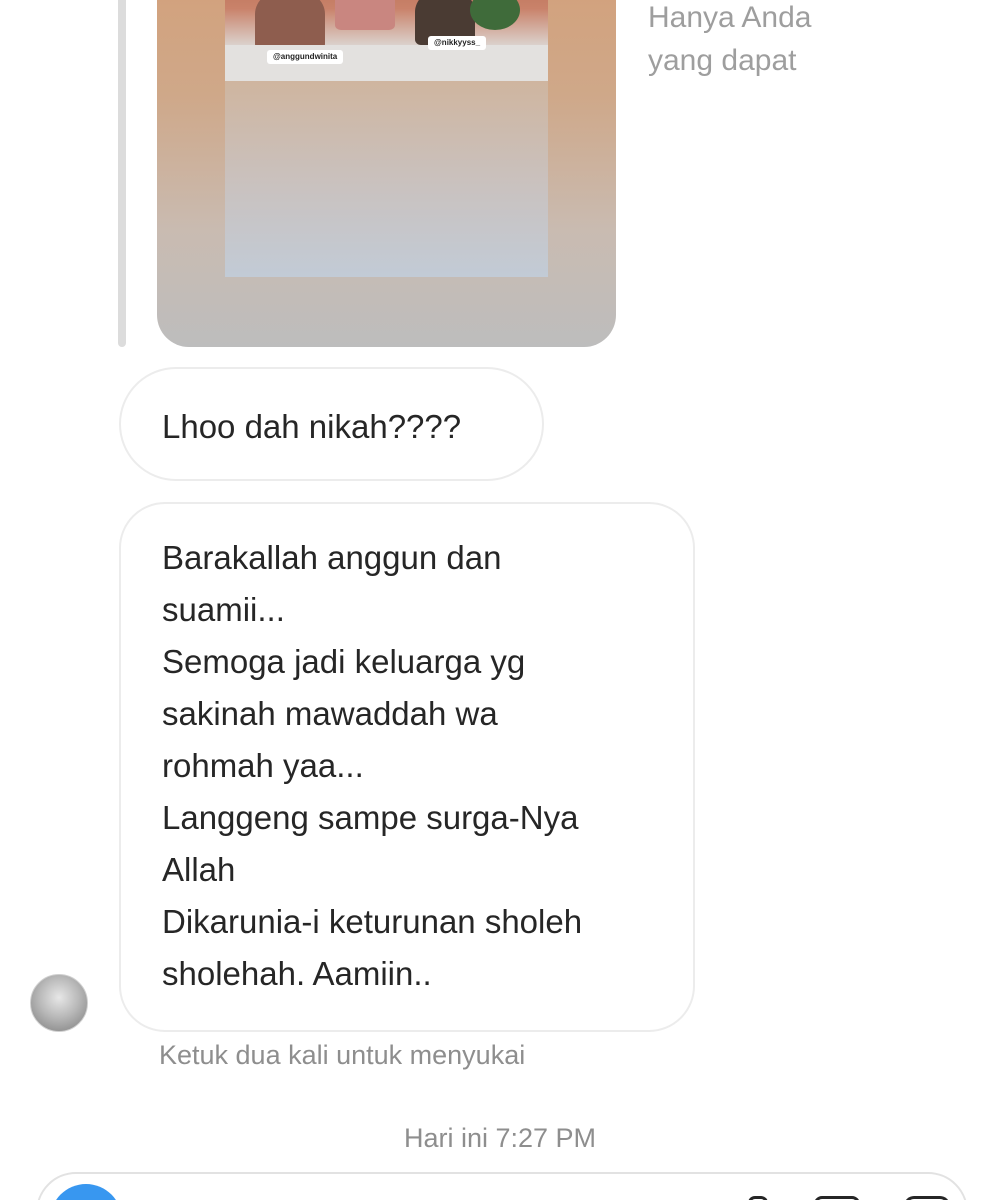 This screenshot has width=994, height=1200. I want to click on message-bubble: Lhoo dah nikah????, so click(331, 424).